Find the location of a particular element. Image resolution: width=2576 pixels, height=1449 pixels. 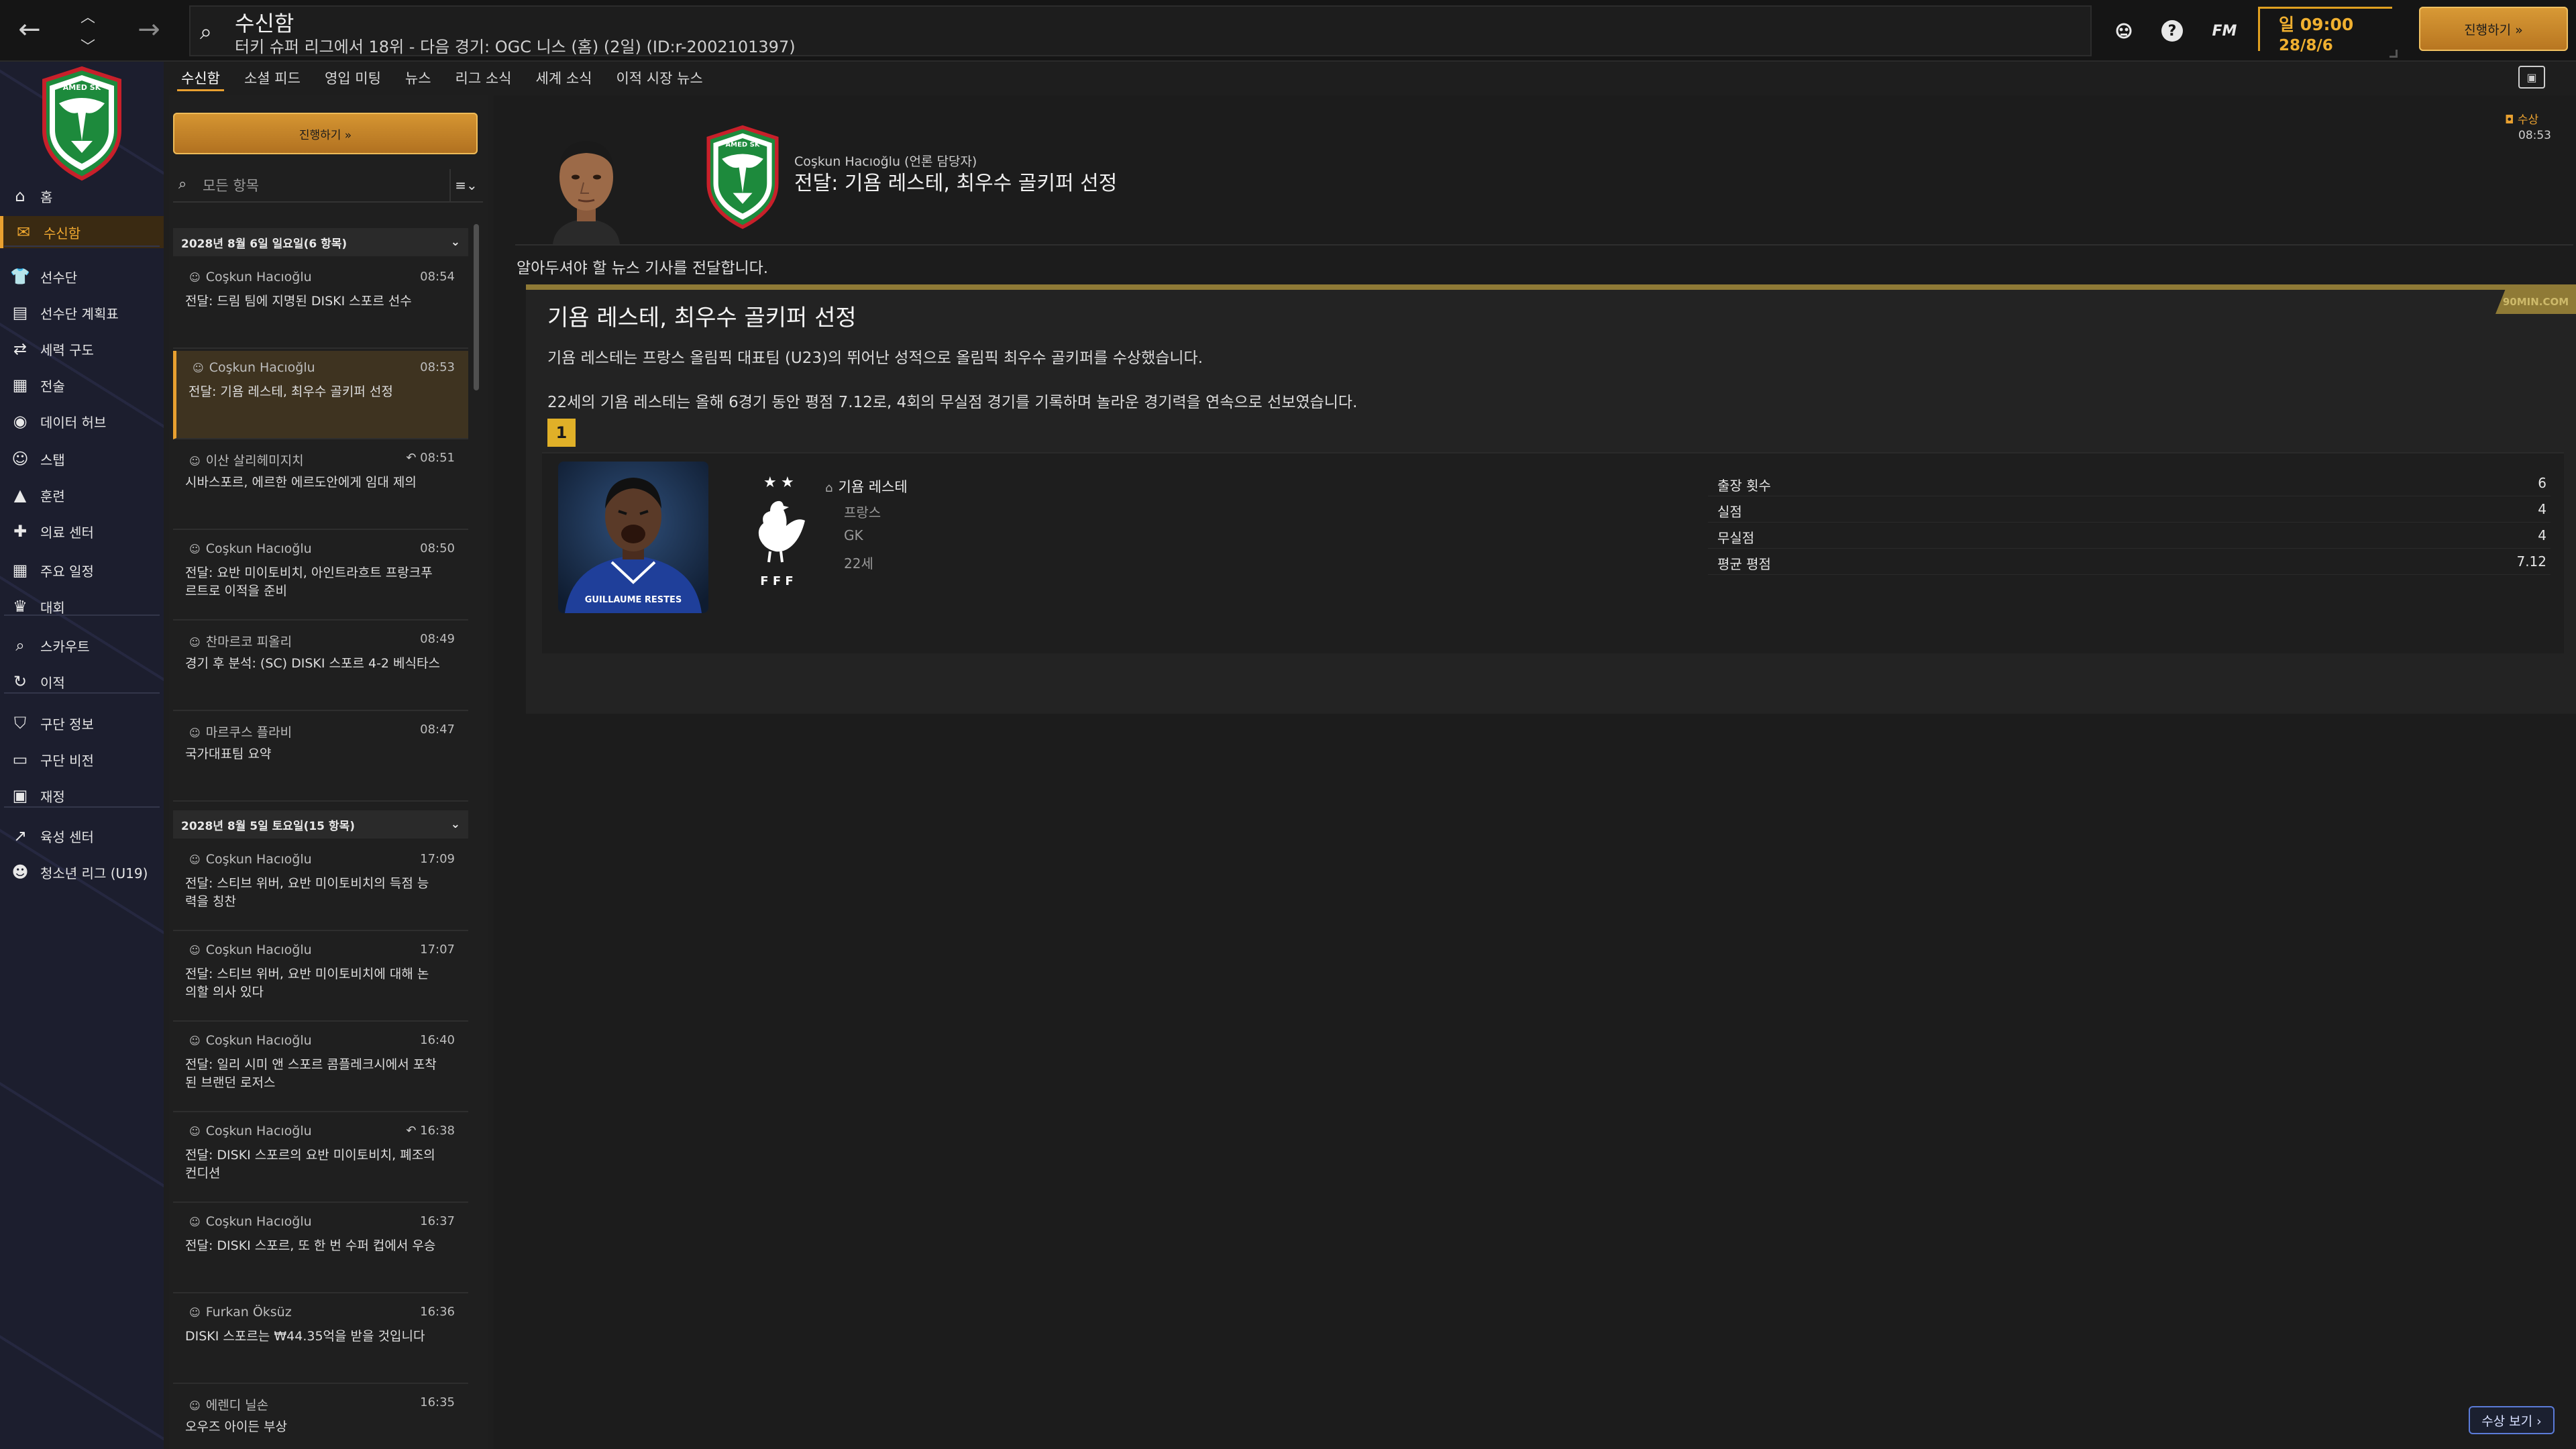

sidebar-divider is located at coordinates (82, 615).